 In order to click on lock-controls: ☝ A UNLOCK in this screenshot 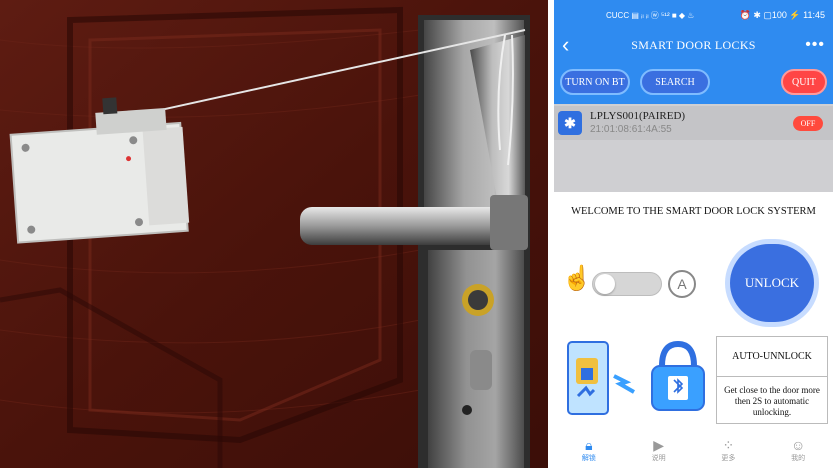, I will do `click(693, 282)`.